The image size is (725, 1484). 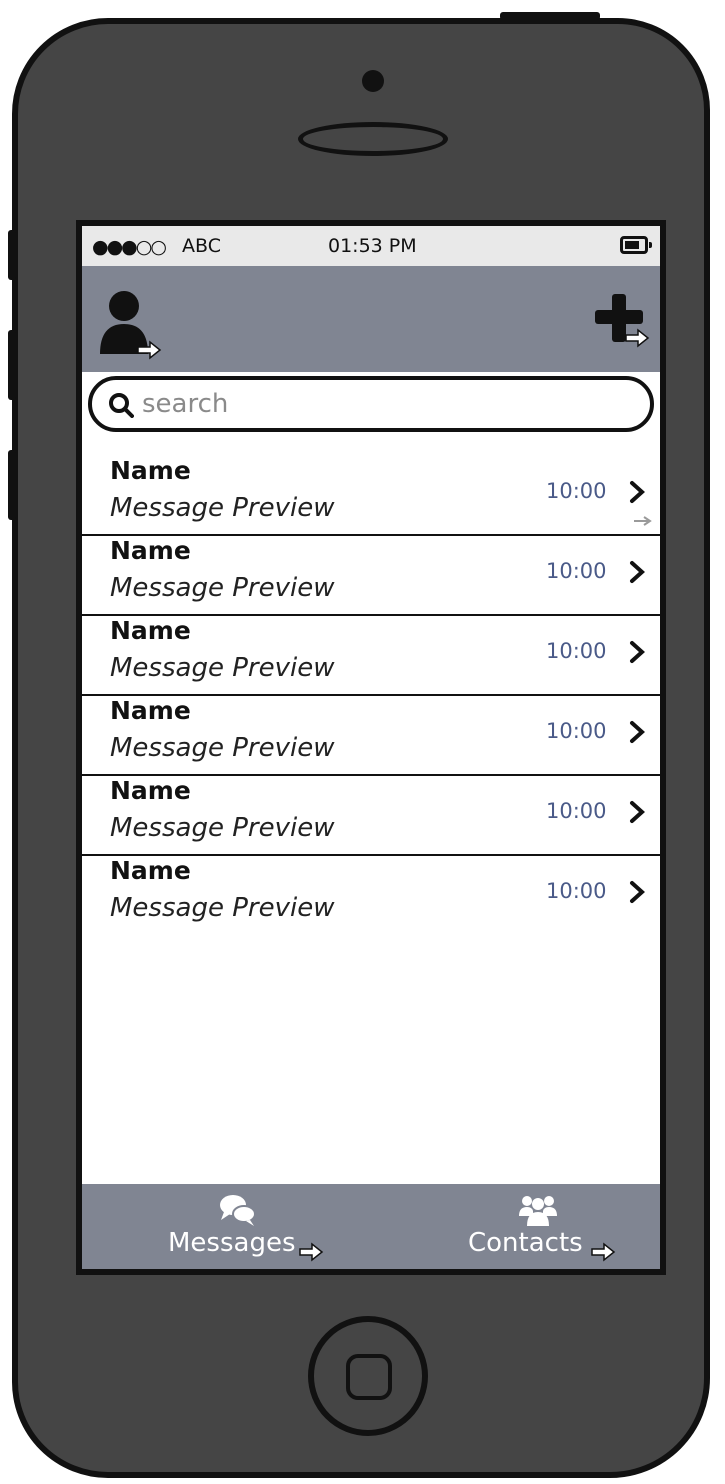 What do you see at coordinates (382, 404) in the screenshot?
I see `search-input` at bounding box center [382, 404].